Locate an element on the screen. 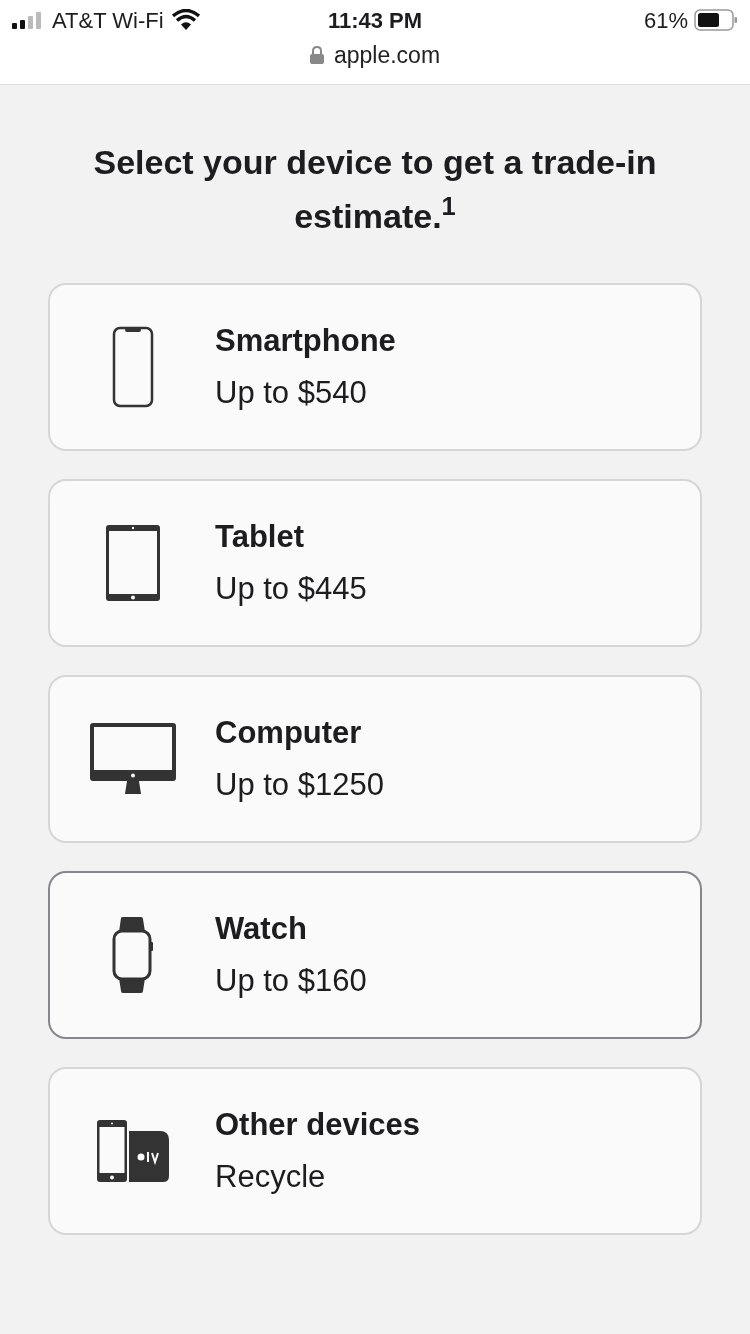  battery-icon is located at coordinates (716, 20).